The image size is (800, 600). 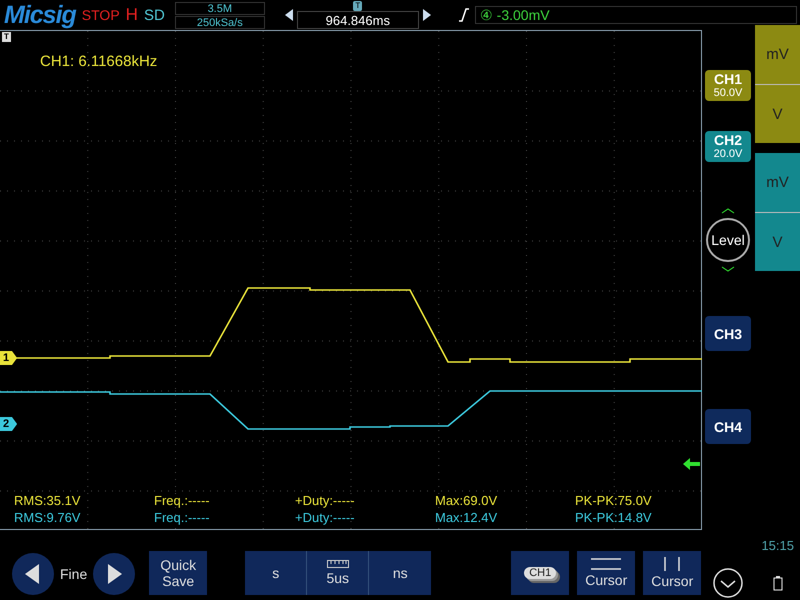 What do you see at coordinates (276, 573) in the screenshot?
I see `timebase-button: s` at bounding box center [276, 573].